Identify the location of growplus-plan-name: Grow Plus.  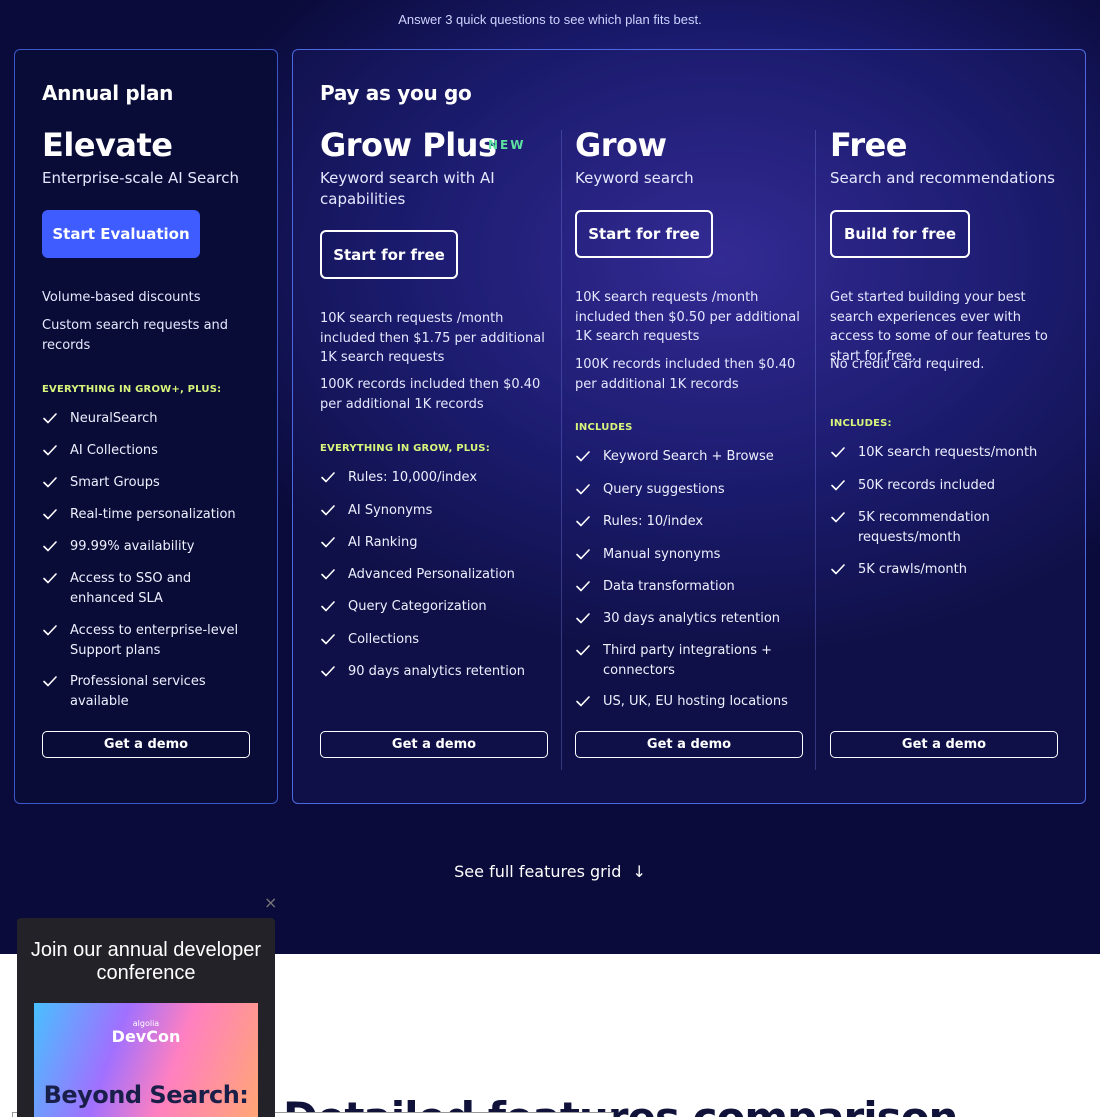
(408, 145).